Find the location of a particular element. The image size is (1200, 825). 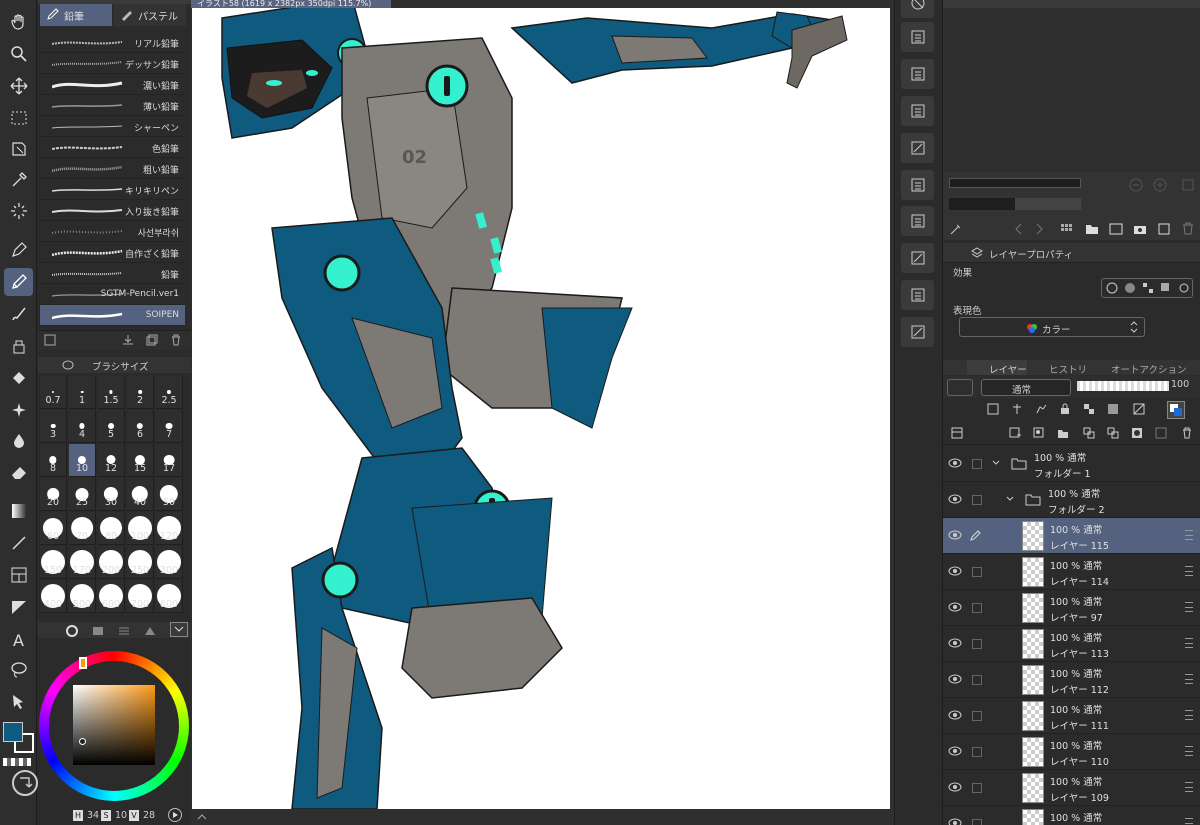

download-icon is located at coordinates (128, 341).